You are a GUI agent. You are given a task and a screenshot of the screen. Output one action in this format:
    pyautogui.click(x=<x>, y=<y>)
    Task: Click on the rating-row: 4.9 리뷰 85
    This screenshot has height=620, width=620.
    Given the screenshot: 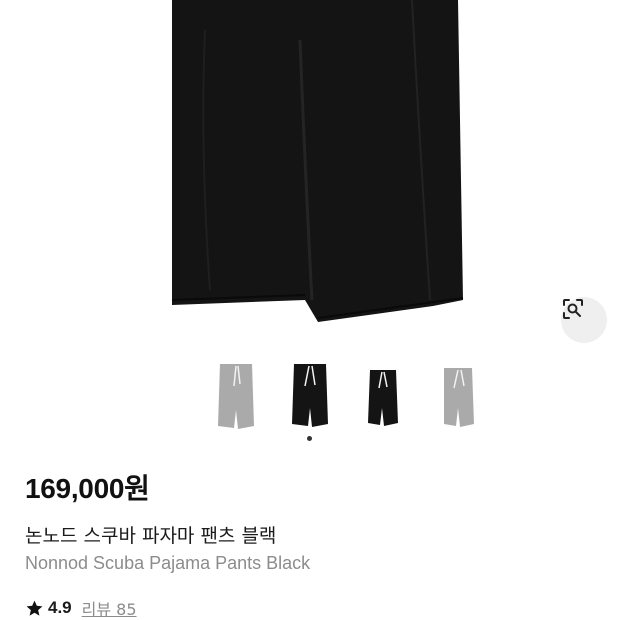 What is the action you would take?
    pyautogui.click(x=81, y=608)
    